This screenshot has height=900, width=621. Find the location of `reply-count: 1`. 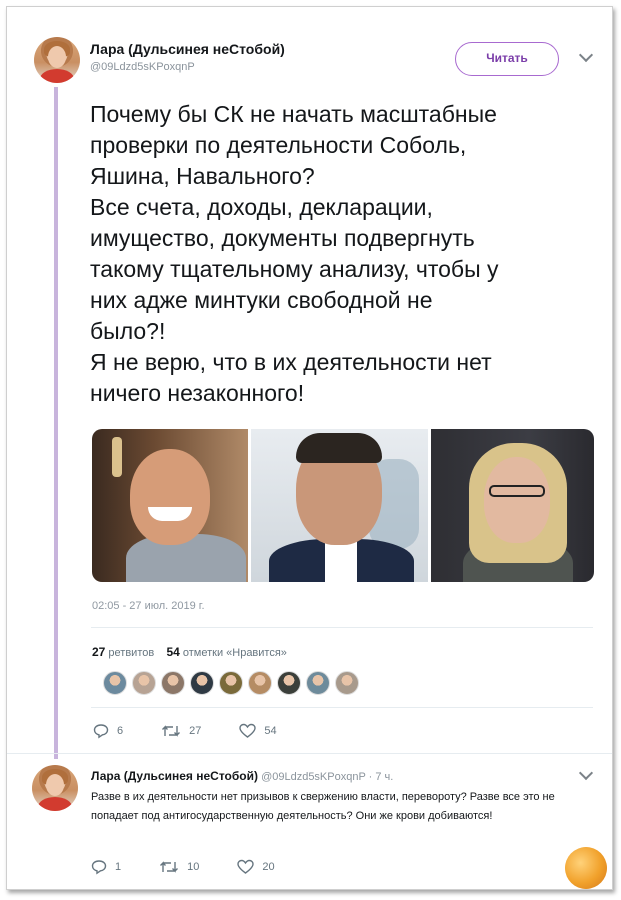

reply-count: 1 is located at coordinates (118, 867).